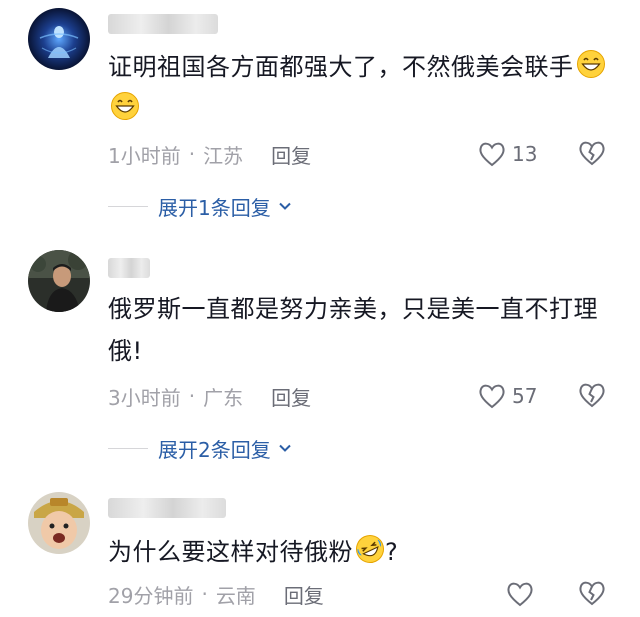 The image size is (640, 617). What do you see at coordinates (370, 549) in the screenshot?
I see `rolling-laughing-icon` at bounding box center [370, 549].